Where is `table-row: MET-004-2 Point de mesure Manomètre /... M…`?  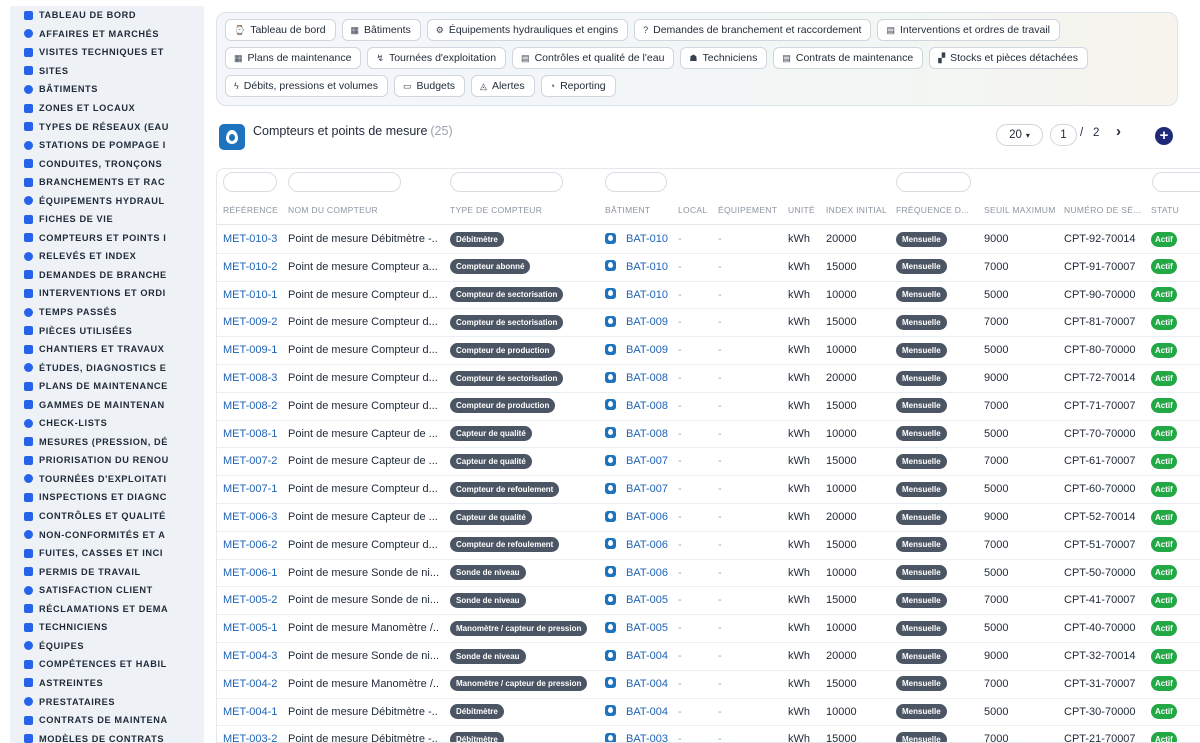
table-row: MET-004-2 Point de mesure Manomètre /... M… is located at coordinates (708, 685).